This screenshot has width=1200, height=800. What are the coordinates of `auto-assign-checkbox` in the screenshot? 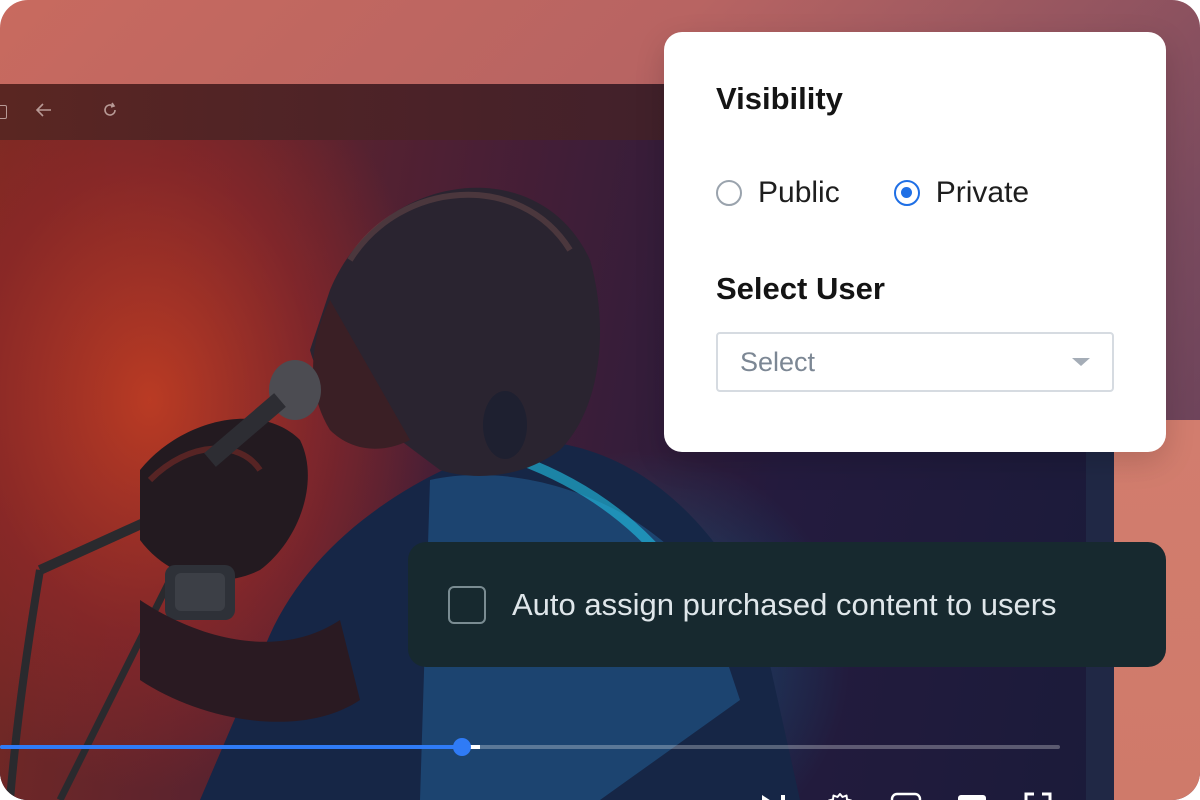 It's located at (467, 604).